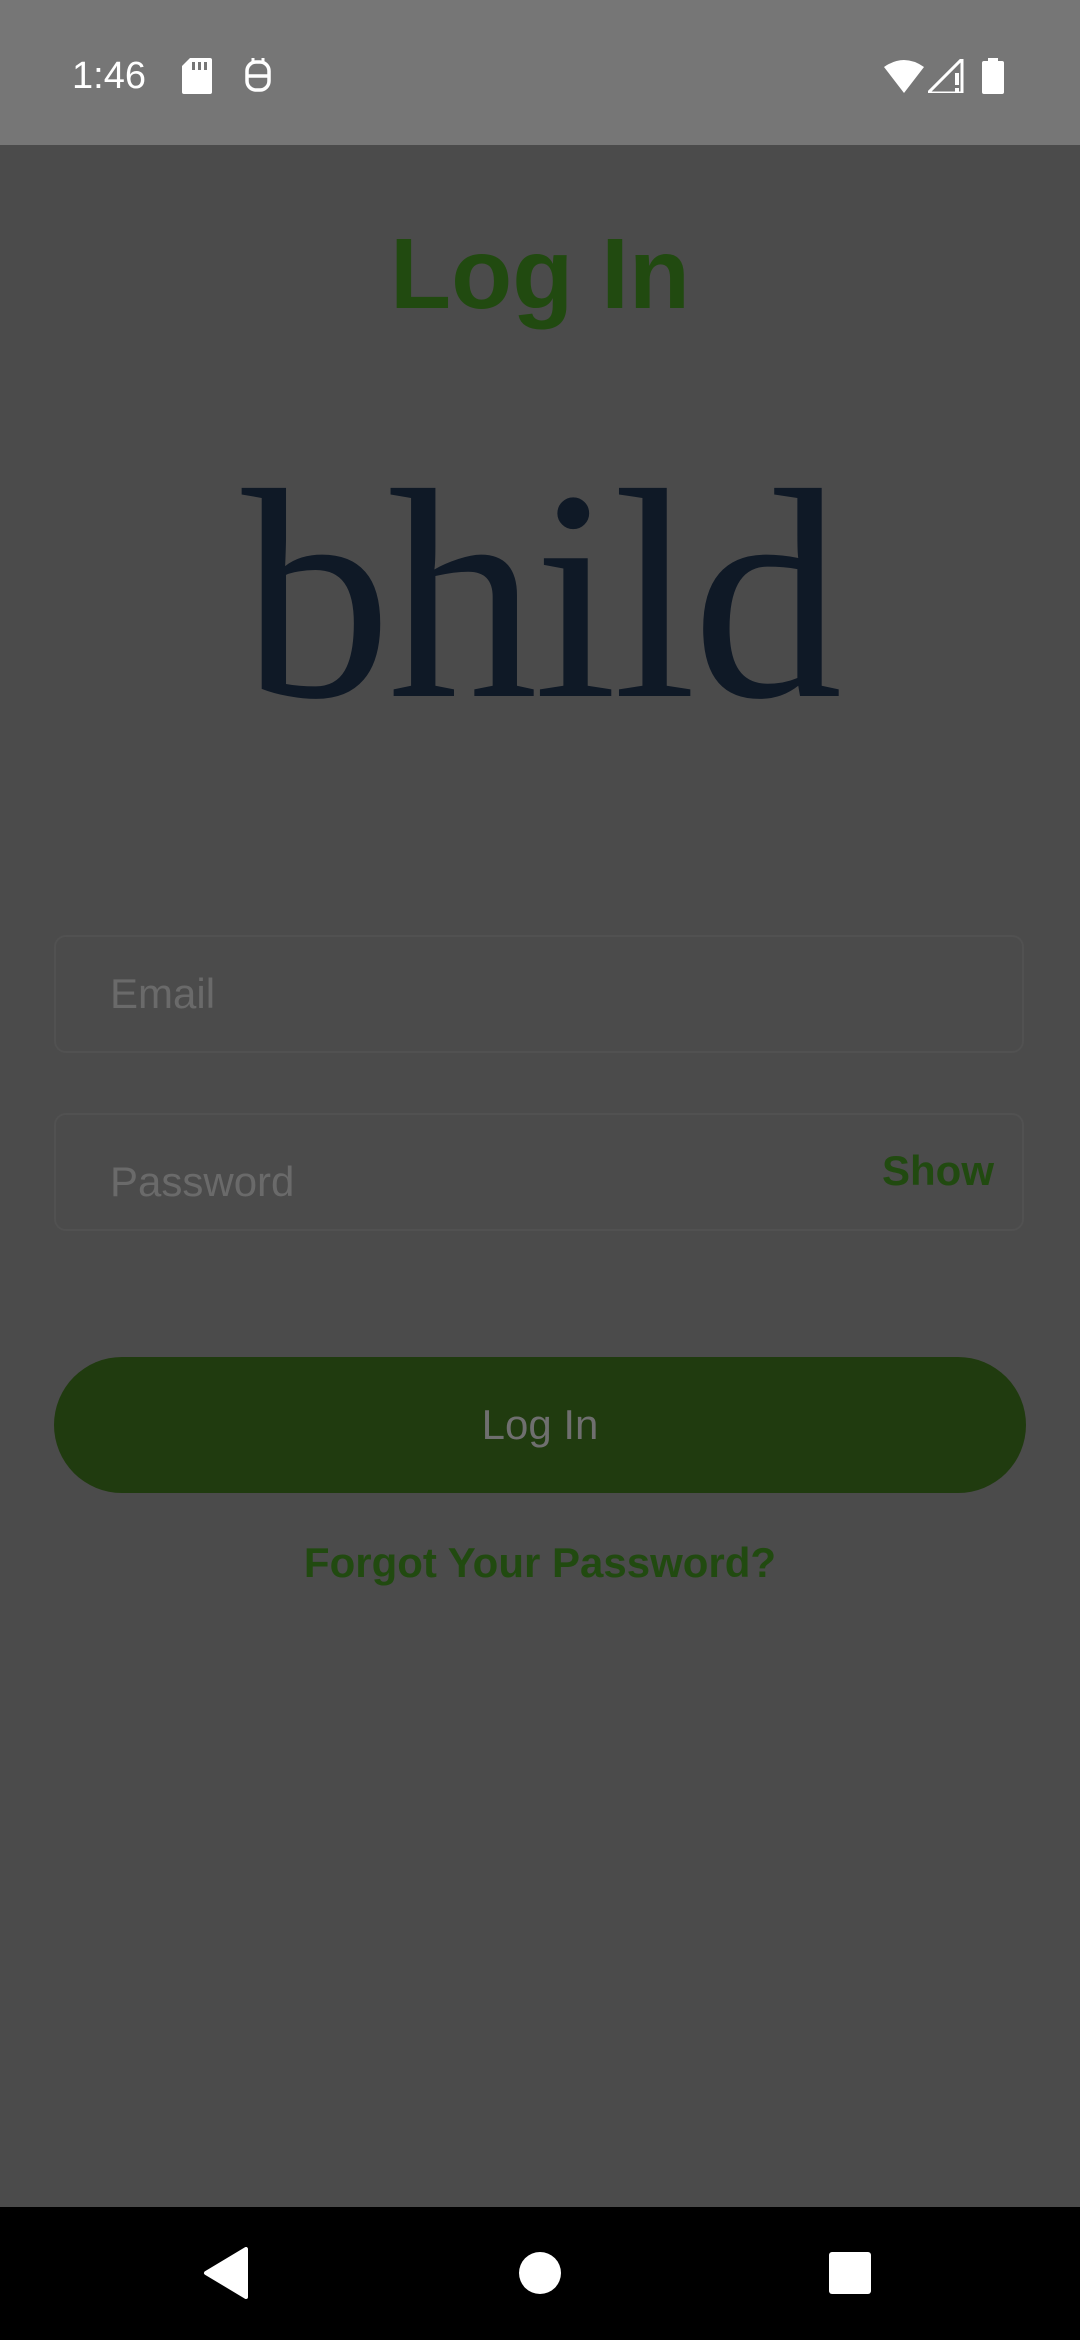 This screenshot has width=1080, height=2340. Describe the element at coordinates (540, 1563) in the screenshot. I see `forgot-password-link: Forgot Your Password?` at that location.